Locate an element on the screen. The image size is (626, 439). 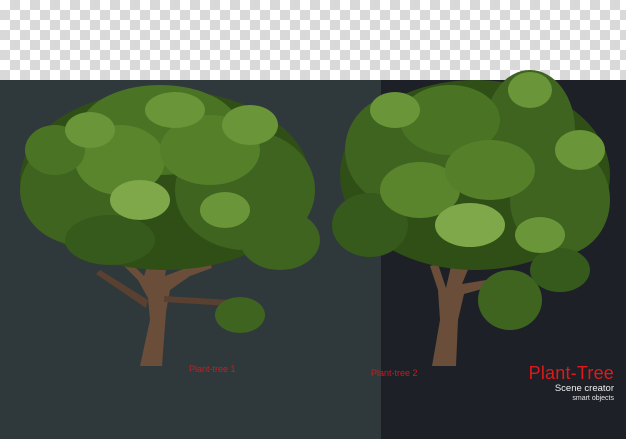
brand-block: Plant-Tree Scene creator smart objects is located at coordinates (571, 383).